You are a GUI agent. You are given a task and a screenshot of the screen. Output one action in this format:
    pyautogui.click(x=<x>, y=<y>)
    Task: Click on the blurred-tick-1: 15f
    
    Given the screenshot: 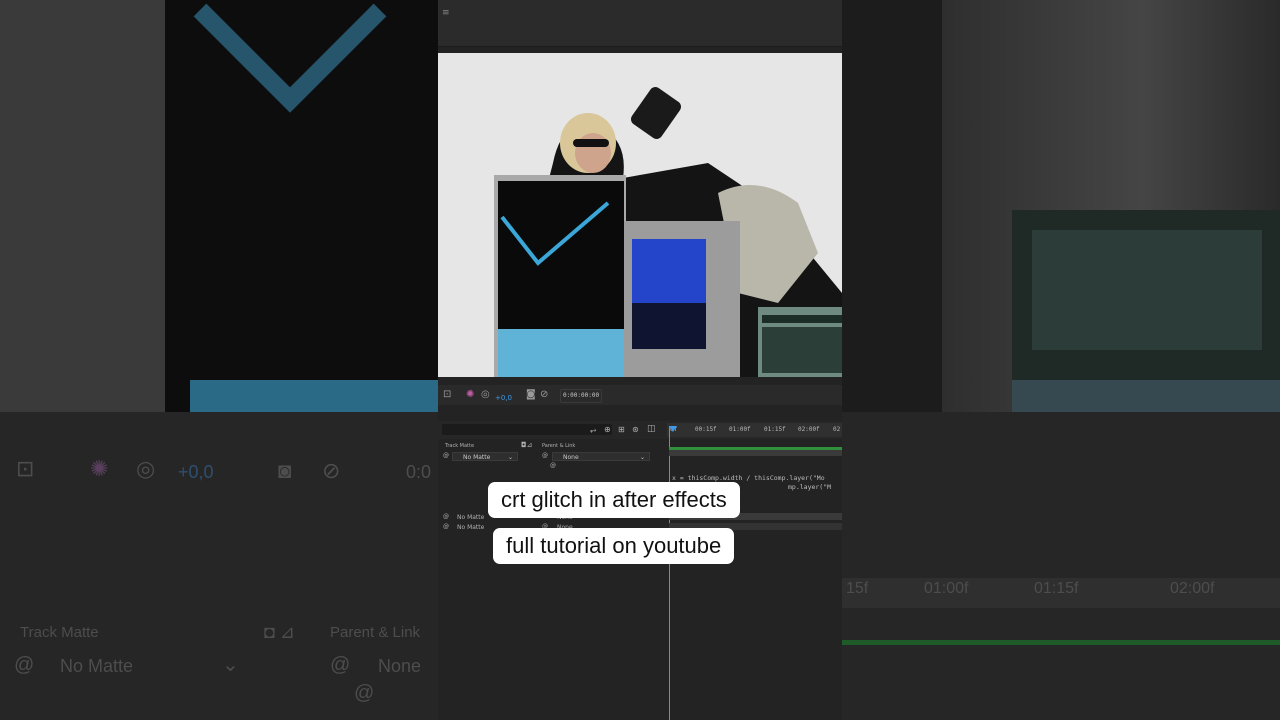 What is the action you would take?
    pyautogui.click(x=857, y=588)
    